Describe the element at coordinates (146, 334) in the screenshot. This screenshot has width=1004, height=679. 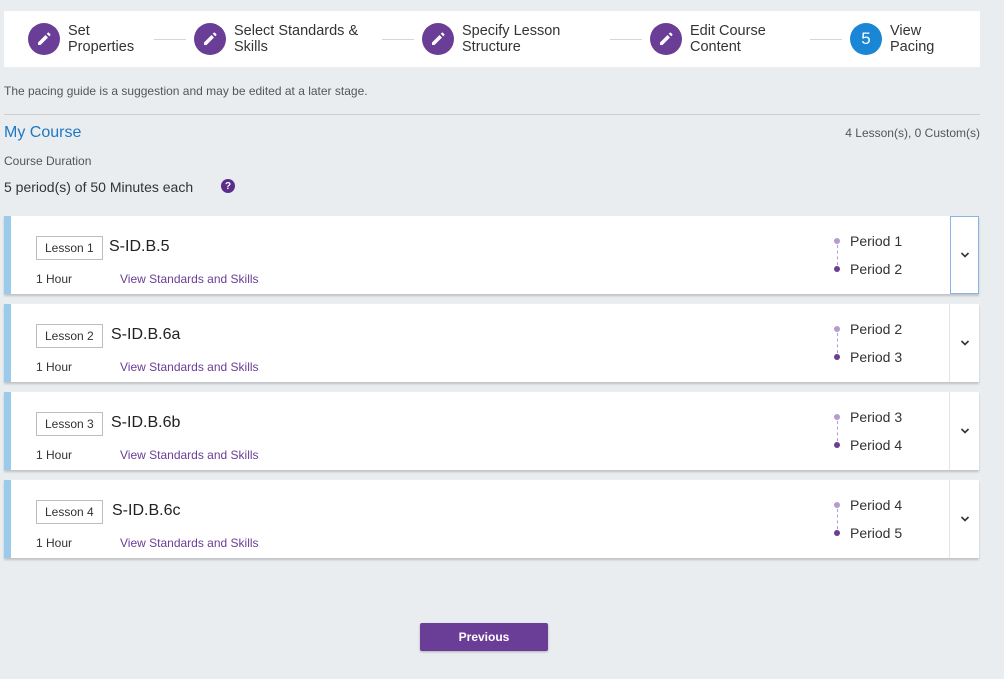
I see `lesson-name: S-ID.B.6a` at that location.